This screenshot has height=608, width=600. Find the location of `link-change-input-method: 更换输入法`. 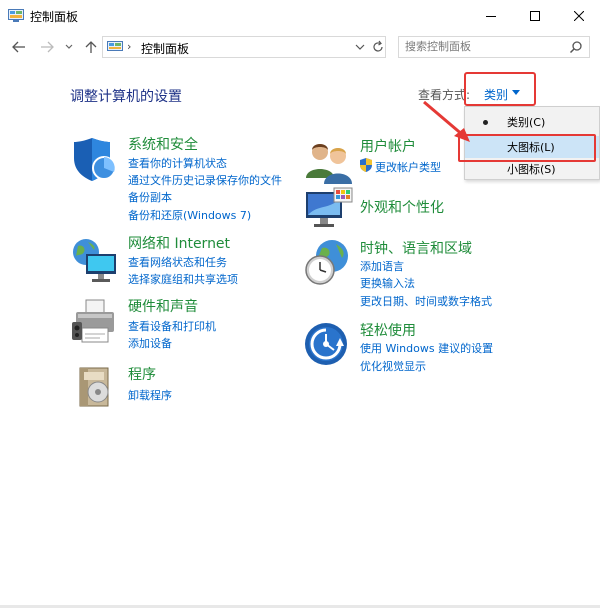

link-change-input-method: 更换输入法 is located at coordinates (387, 283).